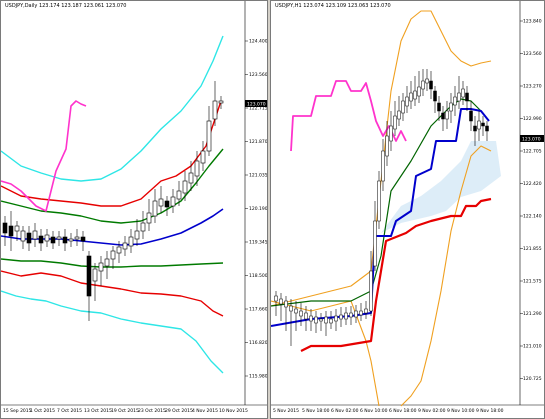  I want to click on lagging-span, so click(44, 156).